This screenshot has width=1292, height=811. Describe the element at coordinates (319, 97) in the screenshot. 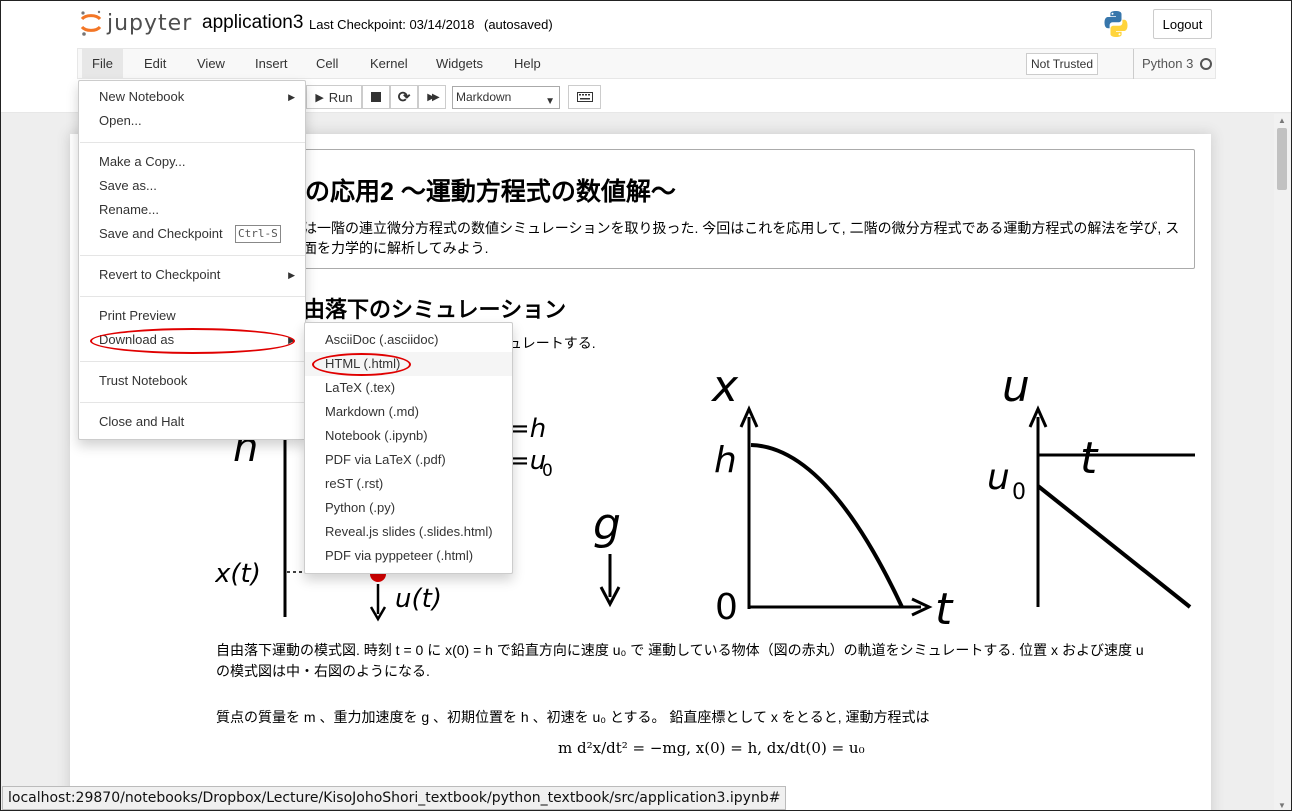

I see `play-icon: ▶` at that location.